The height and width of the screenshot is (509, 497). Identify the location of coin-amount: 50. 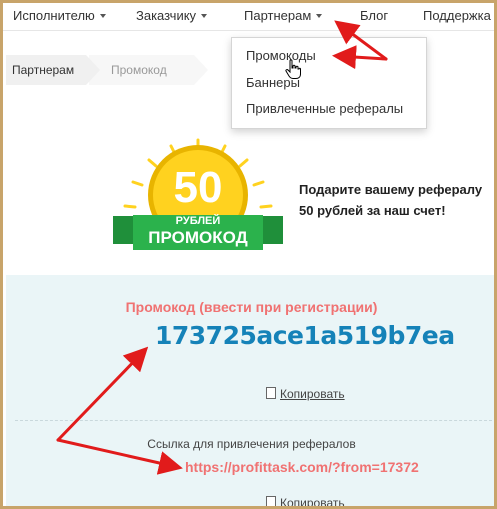
(198, 187).